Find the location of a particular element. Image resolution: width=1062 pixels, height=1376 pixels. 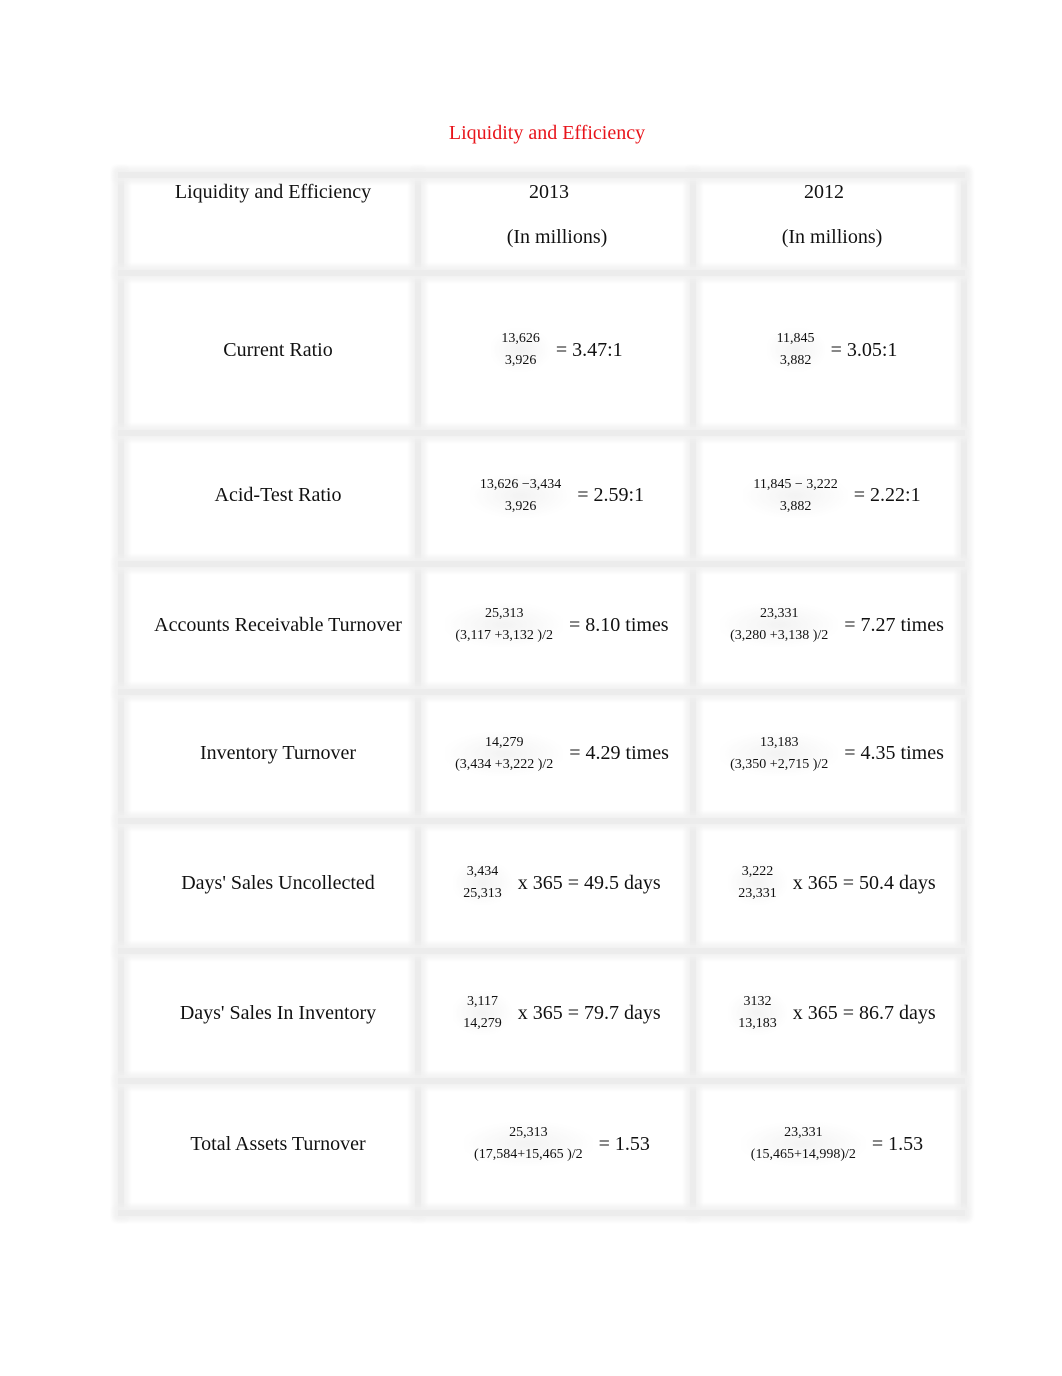

header-2012-year: 2012 is located at coordinates (824, 192).